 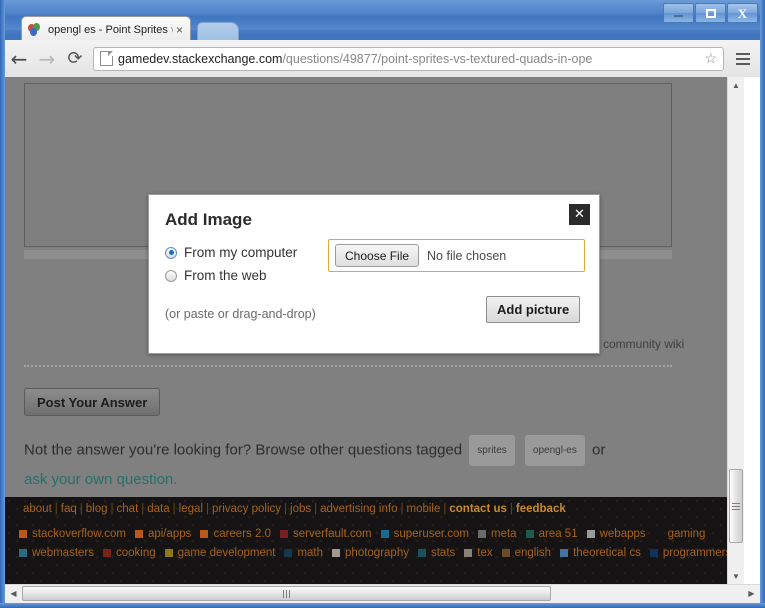 I want to click on browser-tab: opengl es - Point Sprites v ×, so click(x=106, y=29).